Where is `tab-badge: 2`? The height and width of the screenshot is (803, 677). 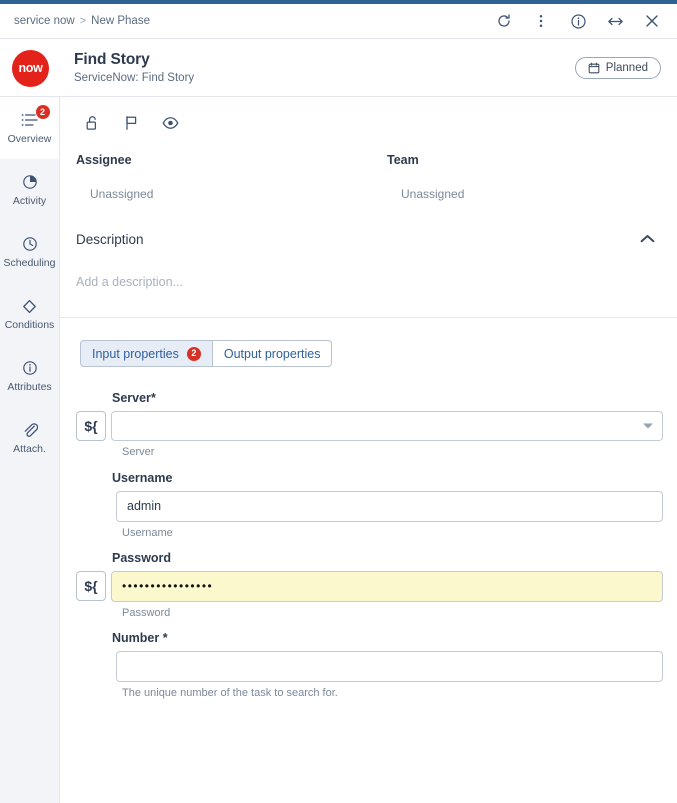
tab-badge: 2 is located at coordinates (193, 353).